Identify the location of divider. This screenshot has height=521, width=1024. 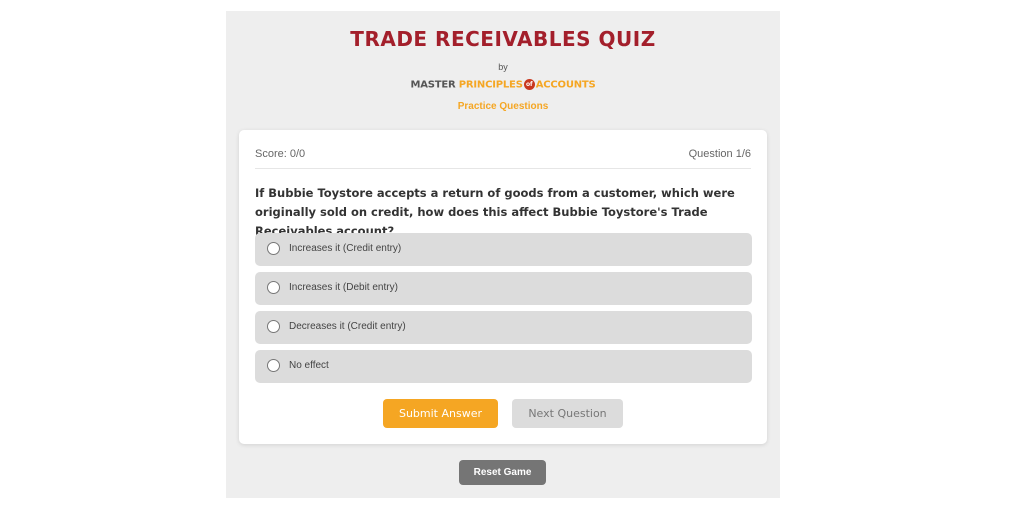
(503, 168).